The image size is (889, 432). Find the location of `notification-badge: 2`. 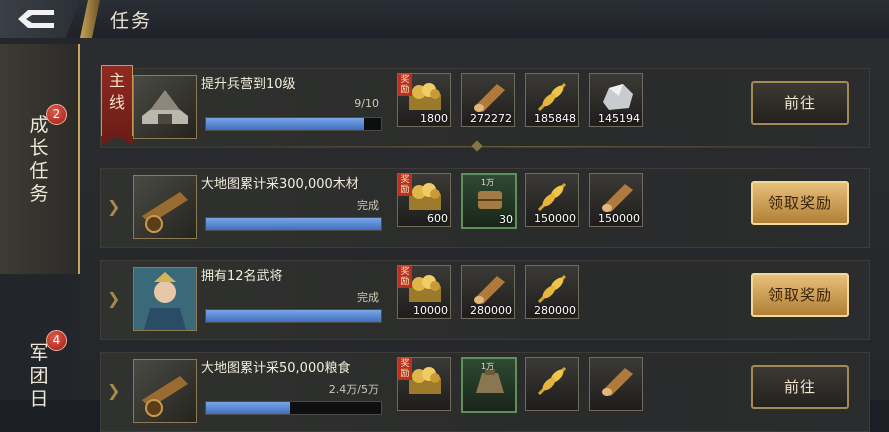

notification-badge: 2 is located at coordinates (56, 114).